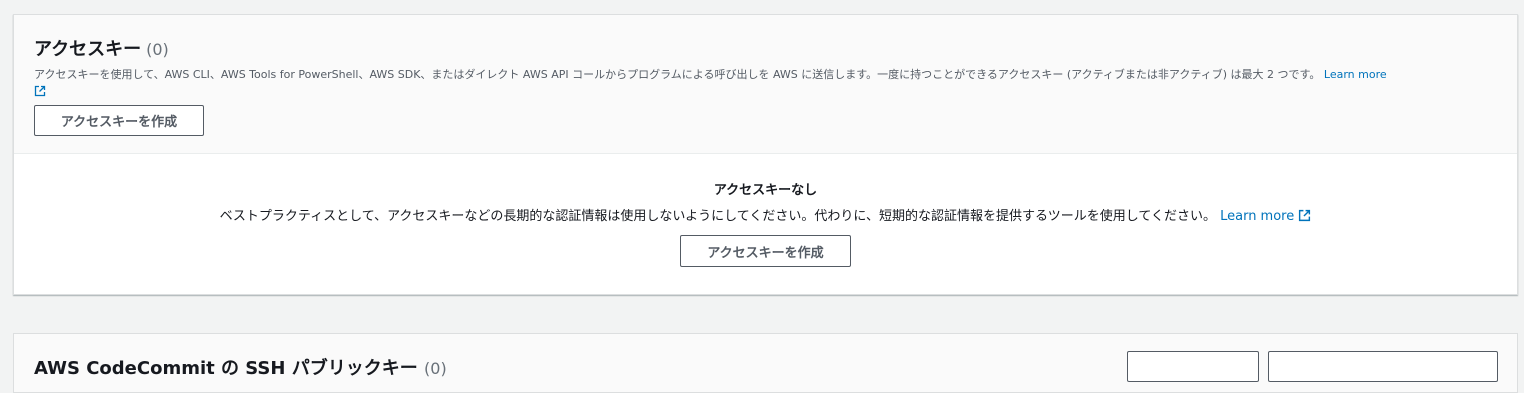  I want to click on empty-learn-more-link: Learn more, so click(1265, 216).